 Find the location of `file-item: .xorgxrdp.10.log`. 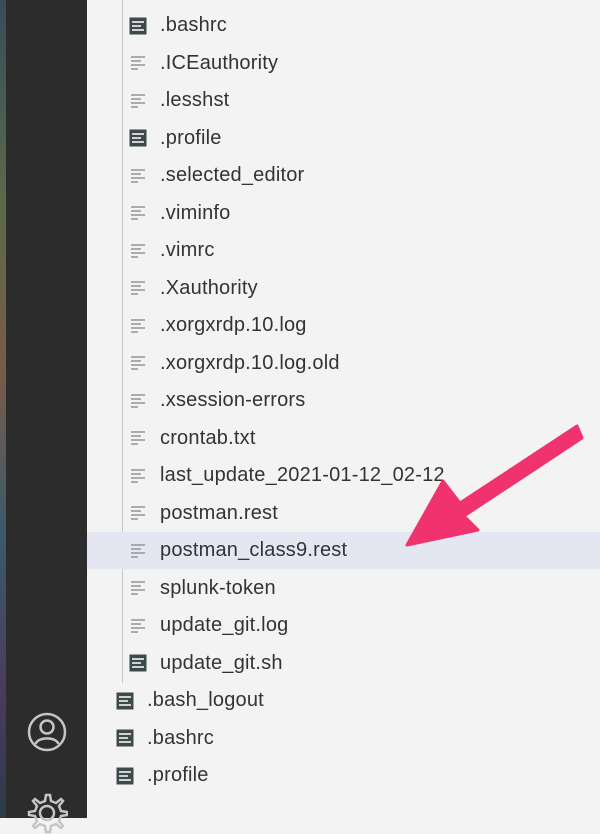

file-item: .xorgxrdp.10.log is located at coordinates (343, 325).